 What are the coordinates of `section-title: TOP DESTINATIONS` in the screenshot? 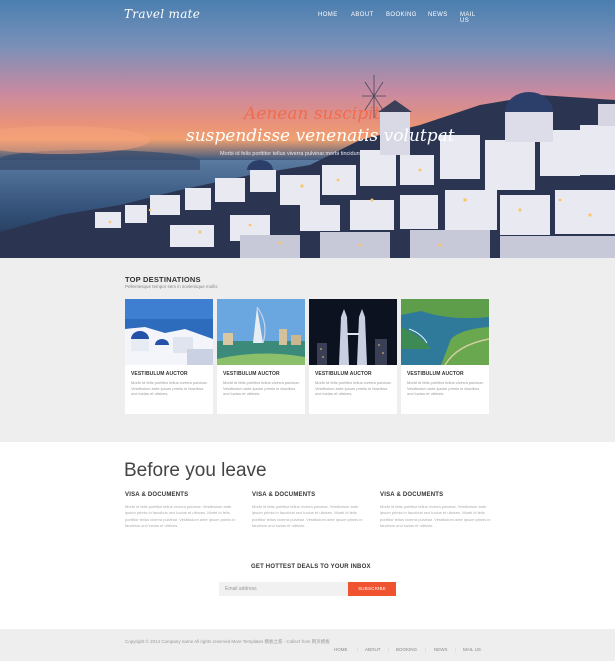 It's located at (163, 279).